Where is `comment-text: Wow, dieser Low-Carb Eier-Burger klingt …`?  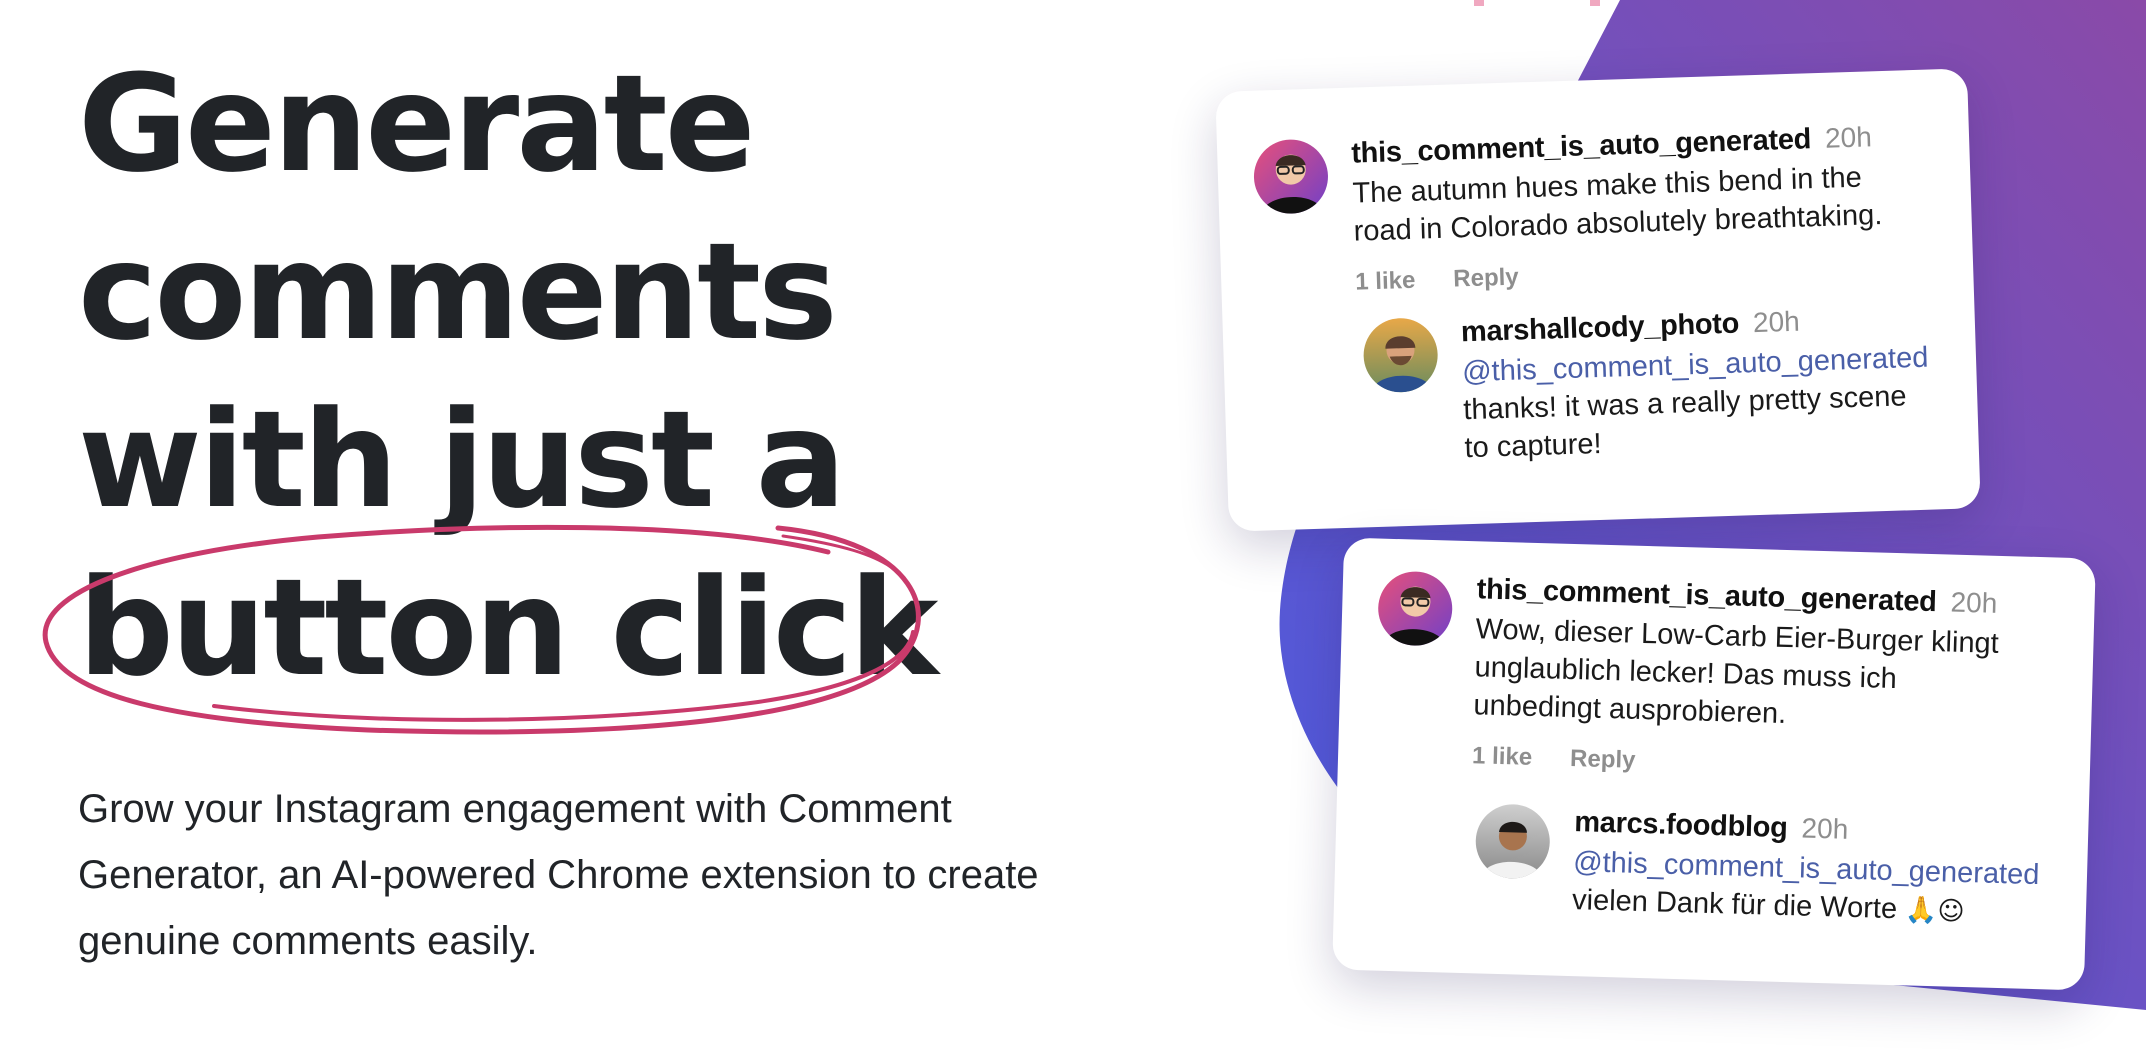 comment-text: Wow, dieser Low-Carb Eier-Burger klingt … is located at coordinates (1736, 674).